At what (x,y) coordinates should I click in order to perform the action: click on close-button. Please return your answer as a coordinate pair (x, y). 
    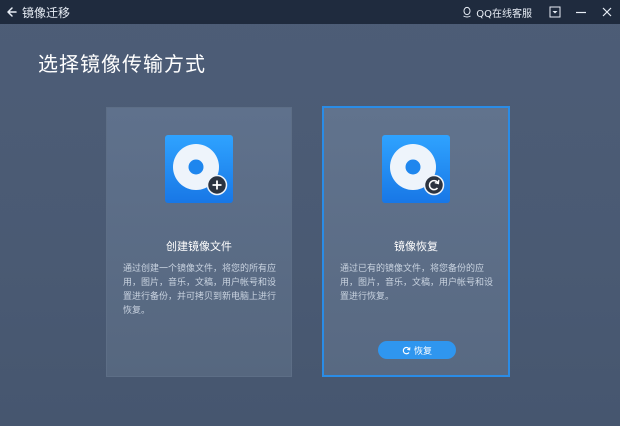
    Looking at the image, I should click on (607, 12).